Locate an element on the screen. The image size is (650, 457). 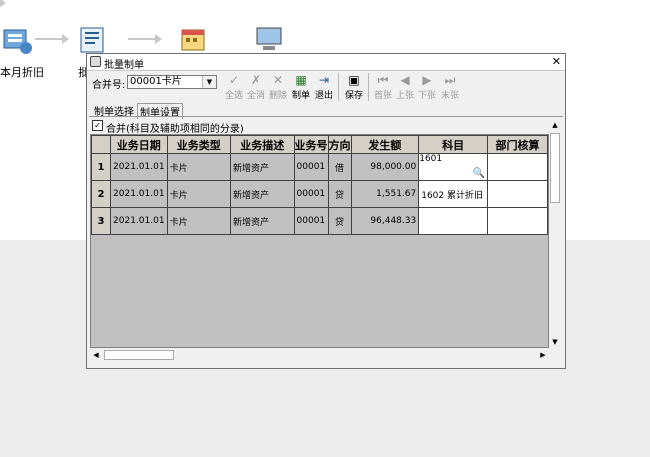
row-number: 2 is located at coordinates (101, 194).